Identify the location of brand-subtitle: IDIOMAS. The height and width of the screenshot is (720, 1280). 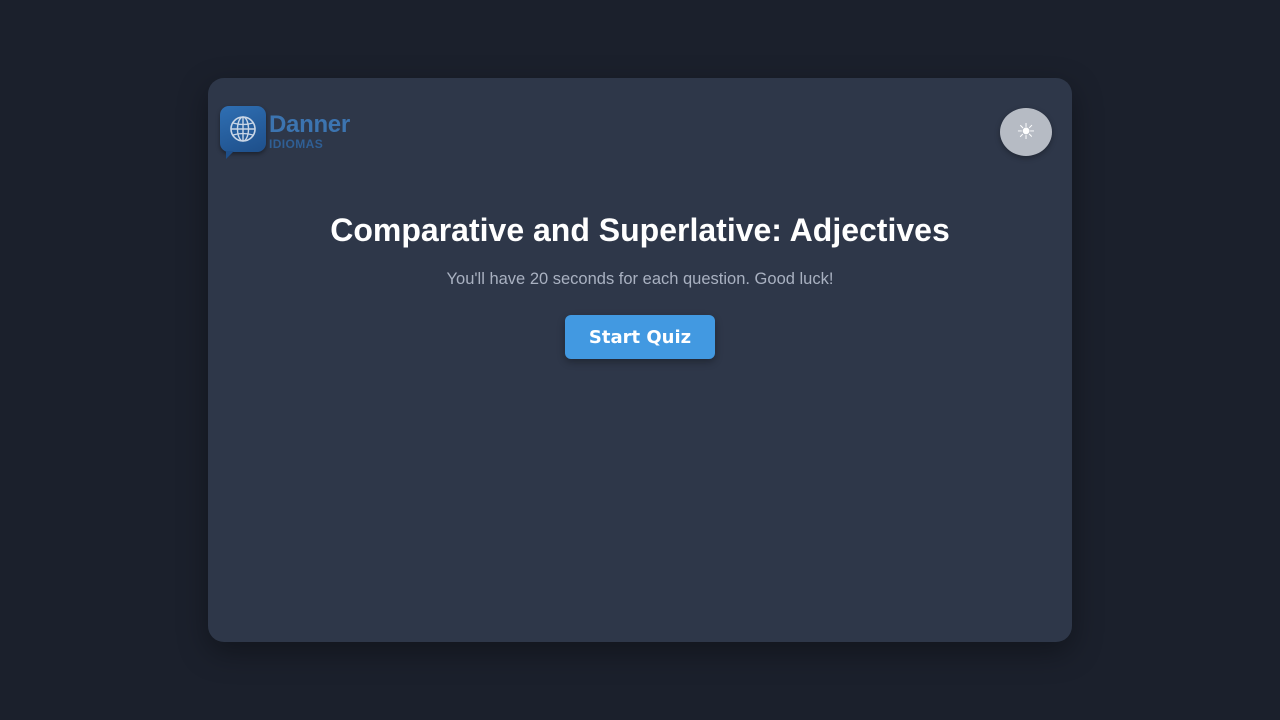
(296, 144).